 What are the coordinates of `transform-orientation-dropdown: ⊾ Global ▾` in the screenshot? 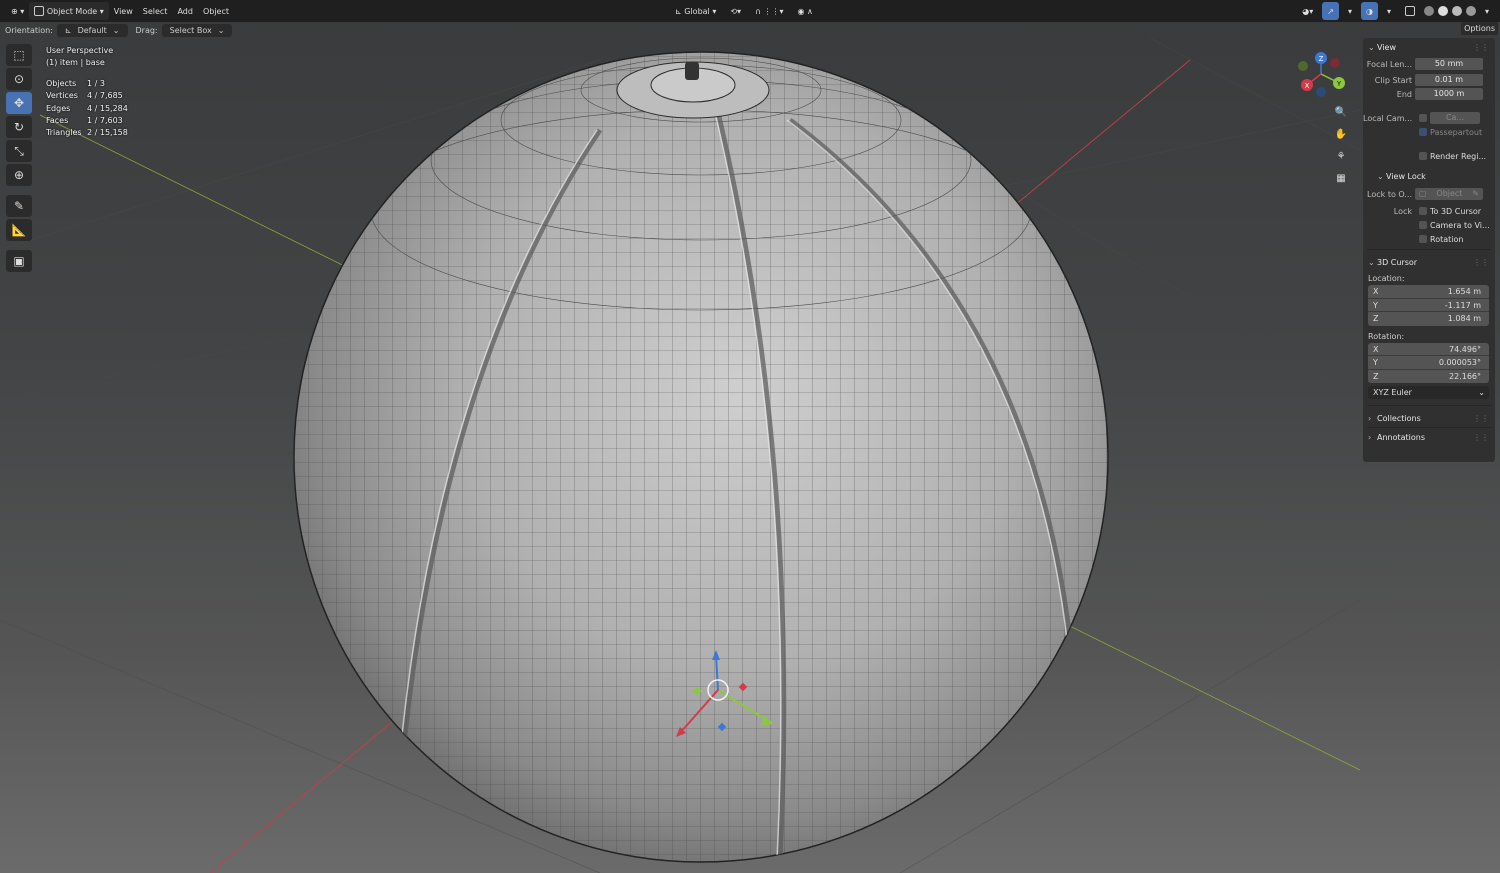 It's located at (695, 11).